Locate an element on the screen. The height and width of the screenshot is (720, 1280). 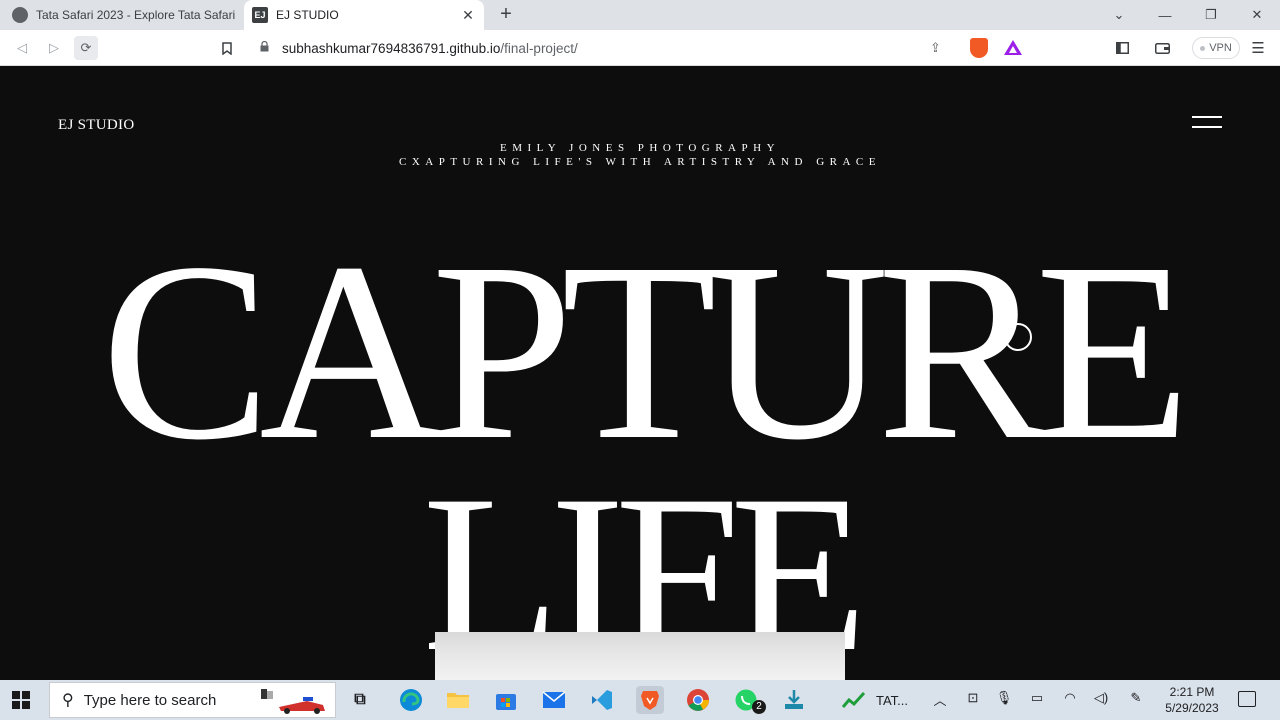
microphone-icon: 🎙︎ is located at coordinates (1004, 698).